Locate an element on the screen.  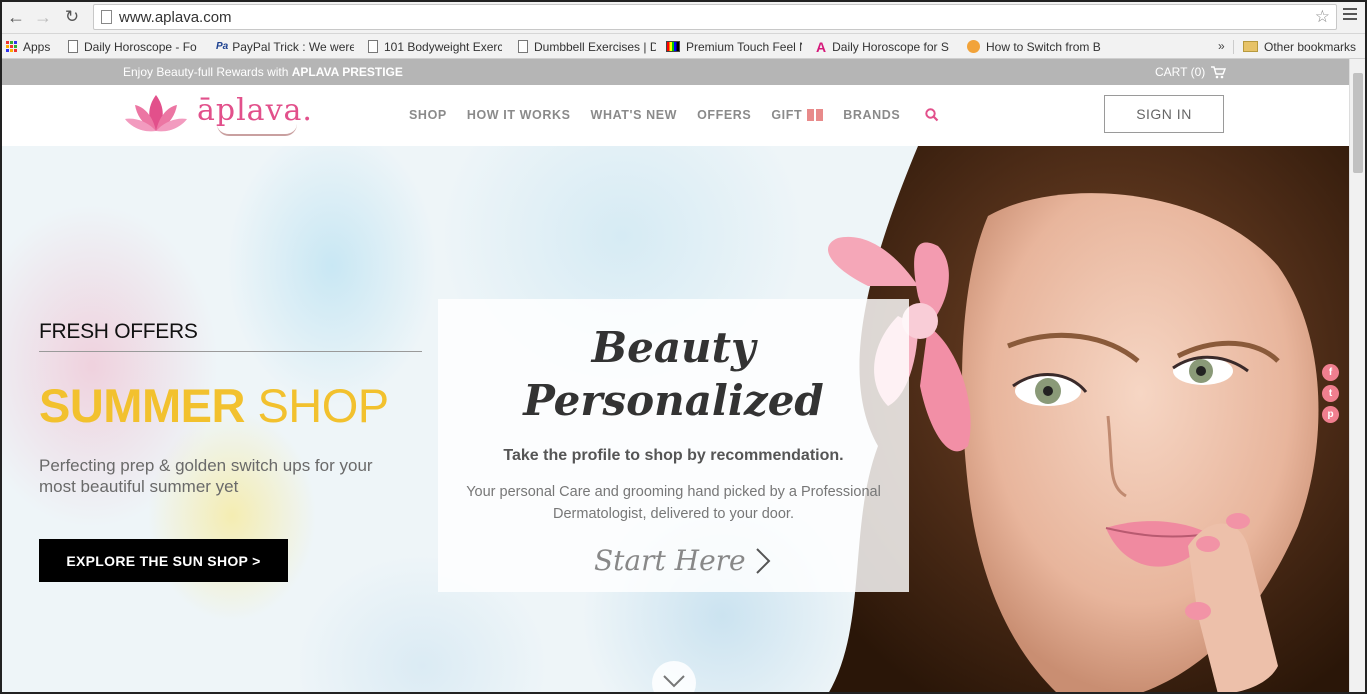
nav-shop: SHOP is located at coordinates (428, 115).